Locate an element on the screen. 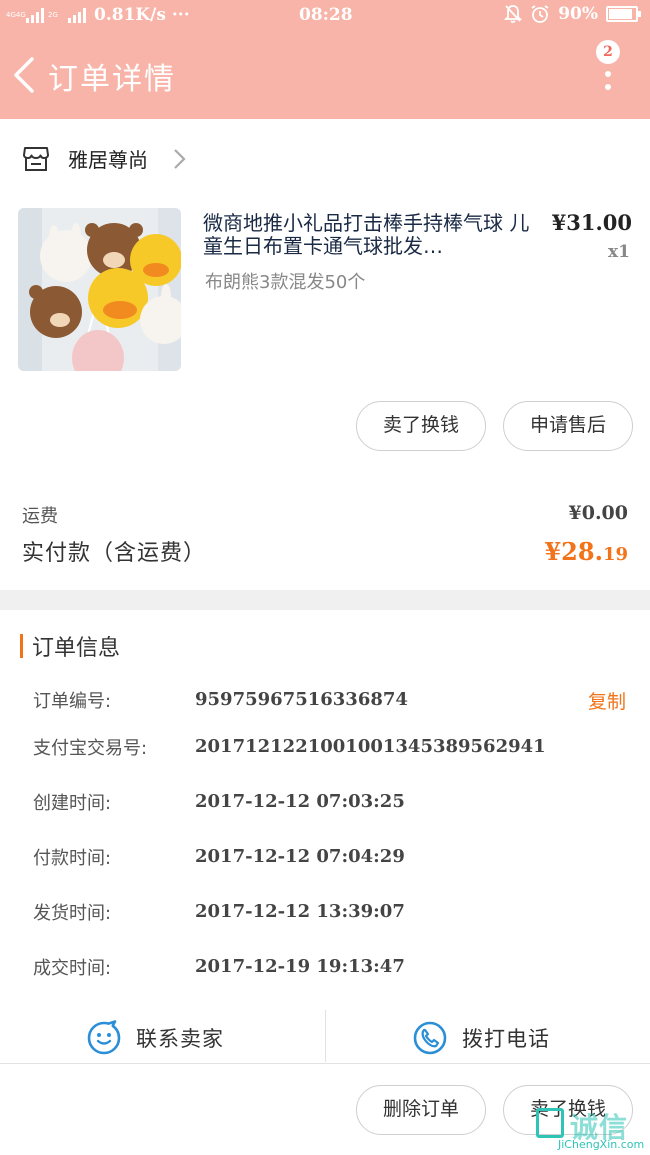 This screenshot has height=1155, width=650. section-accent-bar is located at coordinates (21, 646).